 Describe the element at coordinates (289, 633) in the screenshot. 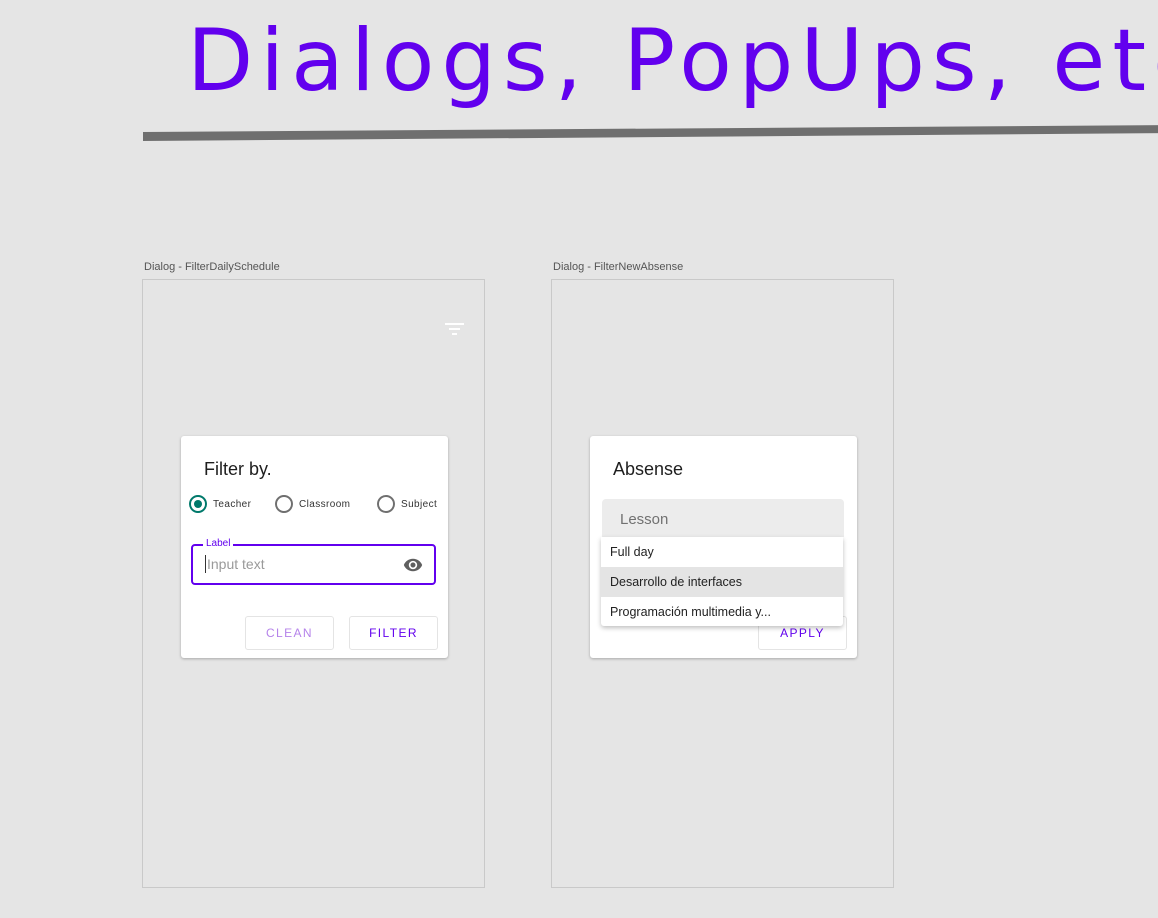

I see `clean-button: CLEAN` at that location.